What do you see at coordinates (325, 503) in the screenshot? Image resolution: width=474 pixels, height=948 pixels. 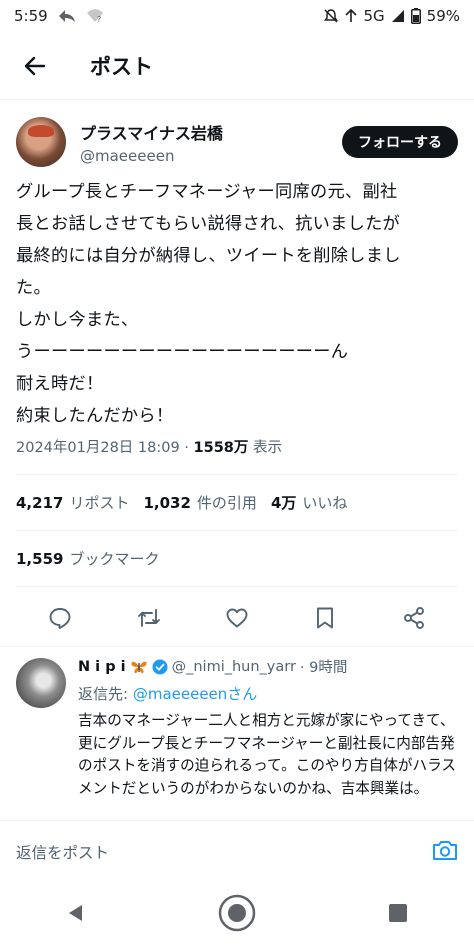 I see `likes-label: いいね` at bounding box center [325, 503].